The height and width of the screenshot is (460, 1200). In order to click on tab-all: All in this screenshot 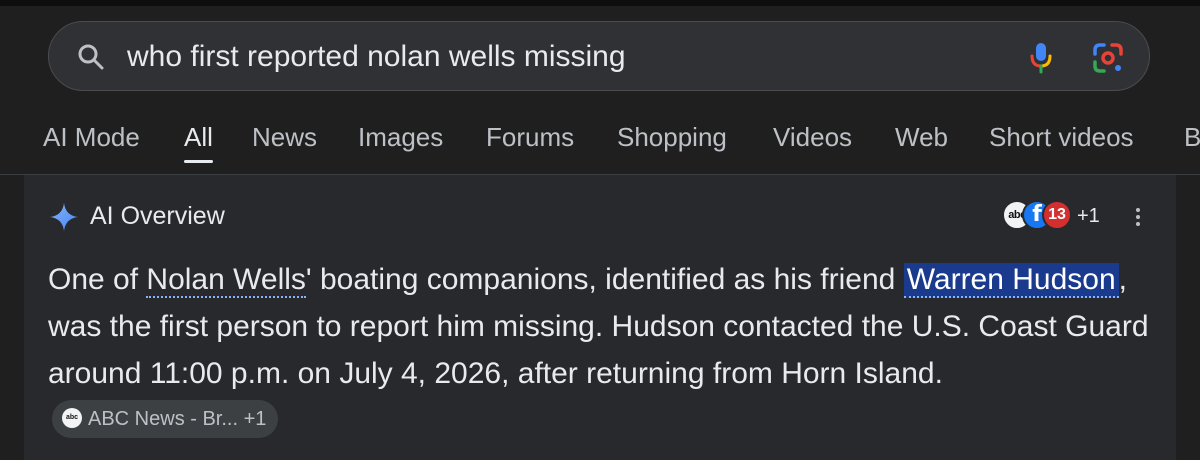, I will do `click(198, 140)`.